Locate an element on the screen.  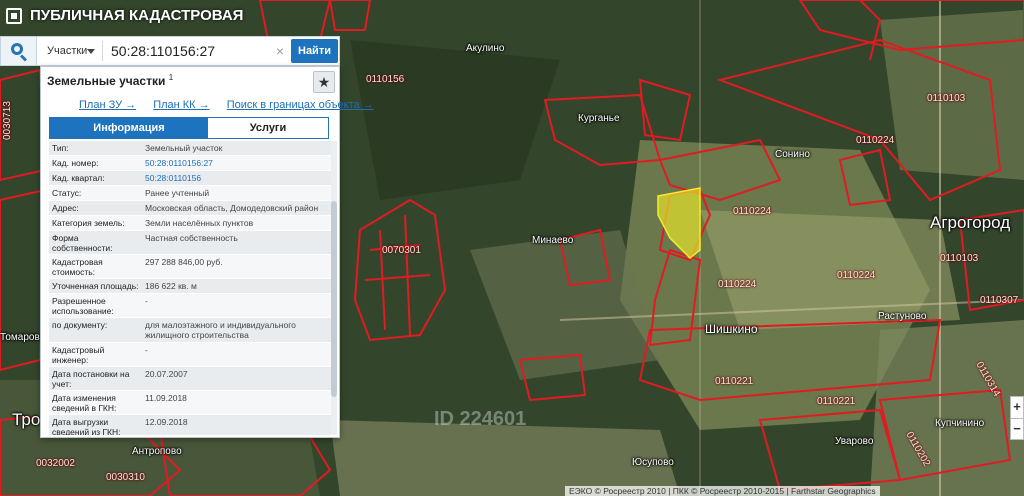
panel-title-text: Земельные участки is located at coordinates (106, 81).